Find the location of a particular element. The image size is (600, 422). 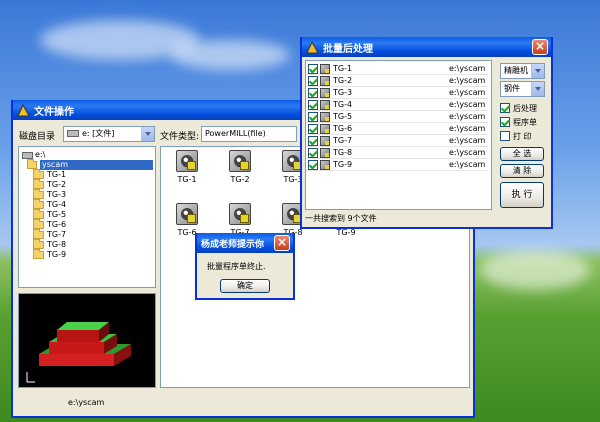

batch-file-row: TG-7 e:\yscam is located at coordinates (397, 141).